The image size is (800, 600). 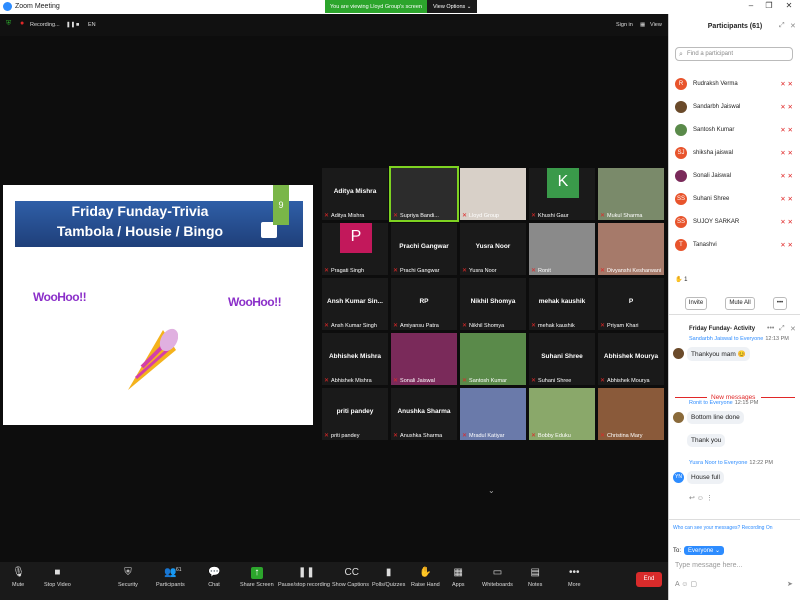 I want to click on tile-display-name: Abhishek Mourya, so click(x=631, y=356).